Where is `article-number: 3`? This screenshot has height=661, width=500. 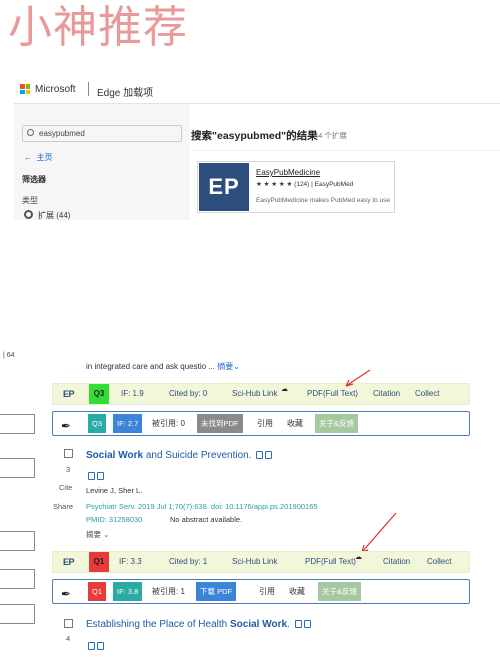
article-number: 3 is located at coordinates (68, 469).